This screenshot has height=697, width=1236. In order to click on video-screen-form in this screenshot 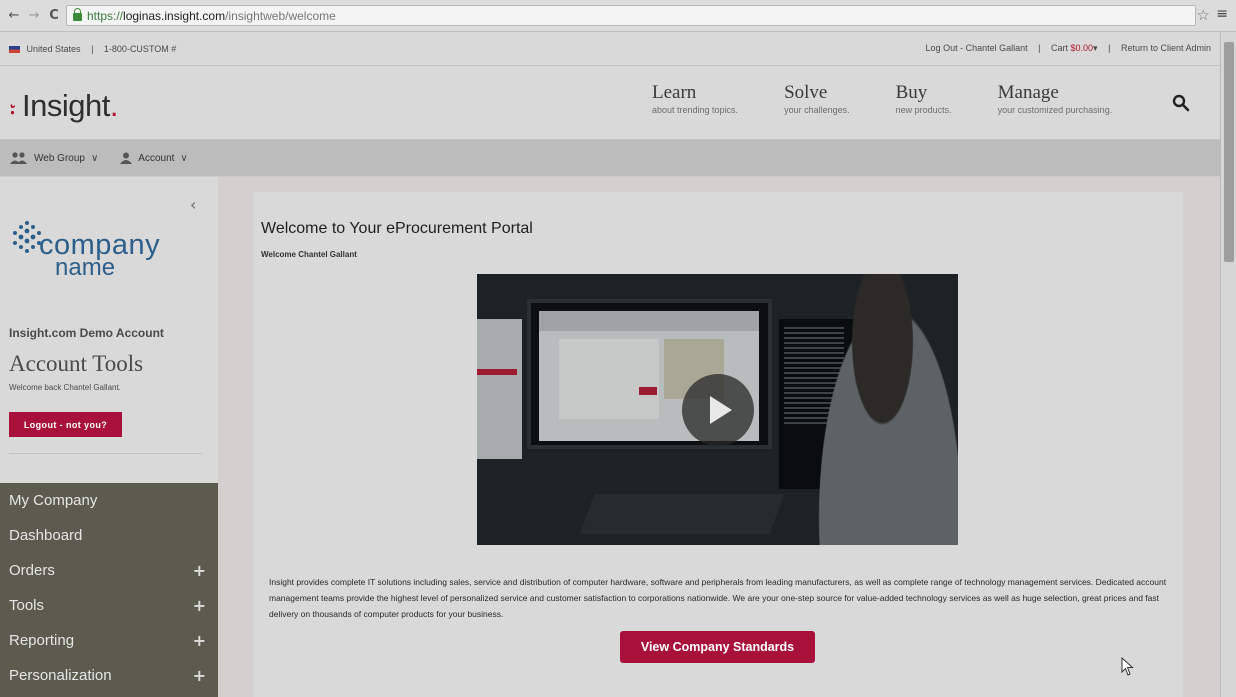, I will do `click(609, 379)`.